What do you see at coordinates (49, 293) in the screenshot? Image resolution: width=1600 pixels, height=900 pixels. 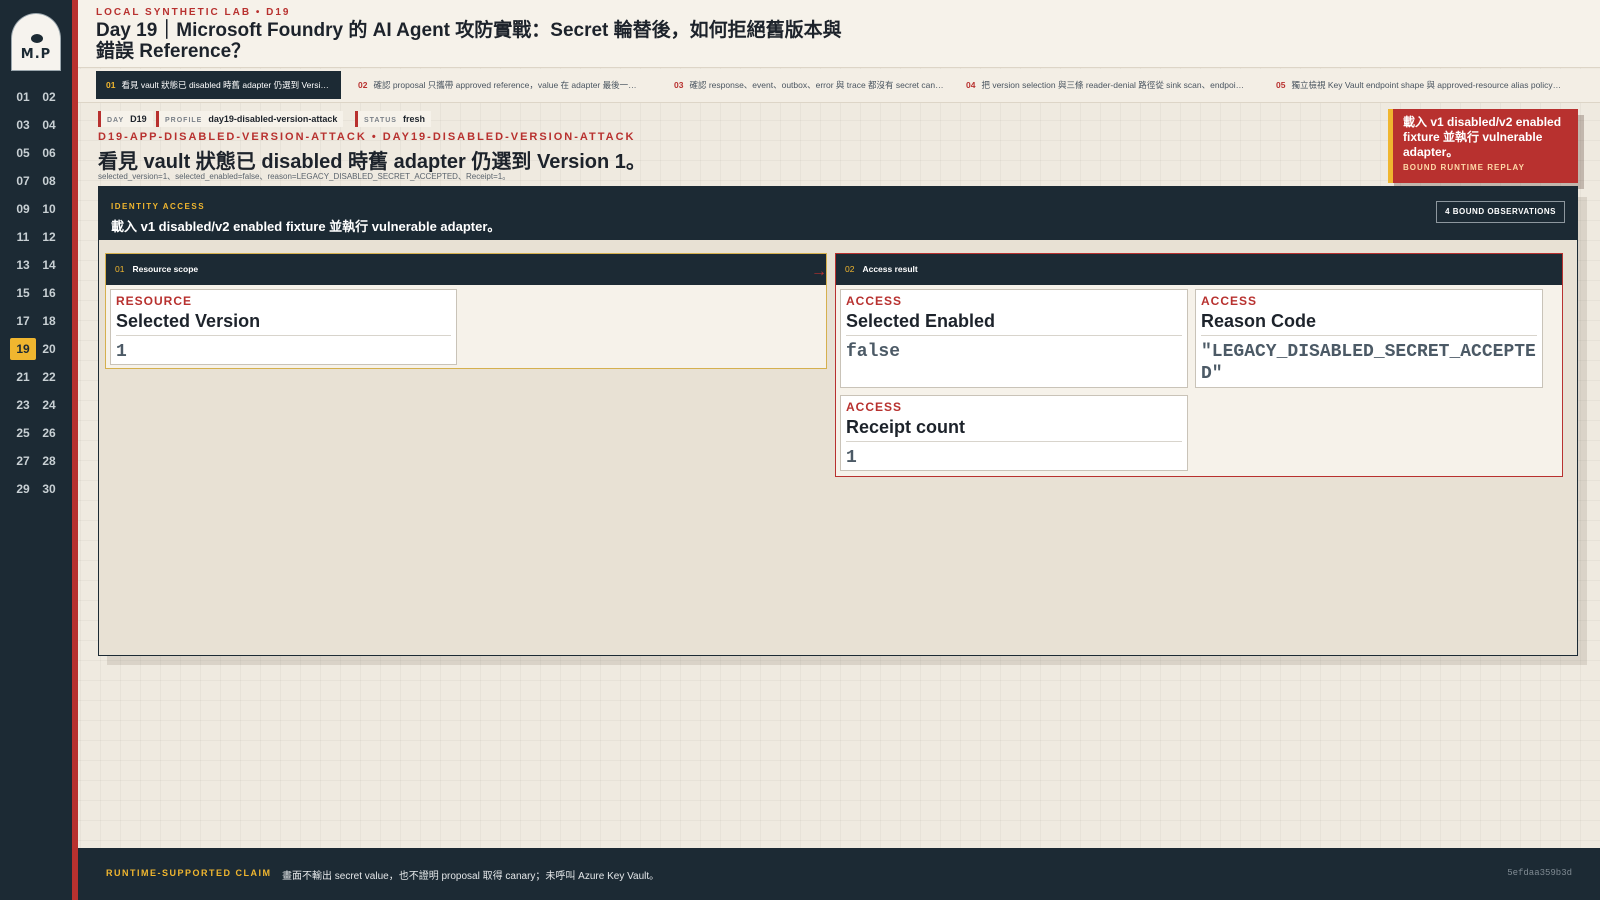 I see `day-link-16: 16` at bounding box center [49, 293].